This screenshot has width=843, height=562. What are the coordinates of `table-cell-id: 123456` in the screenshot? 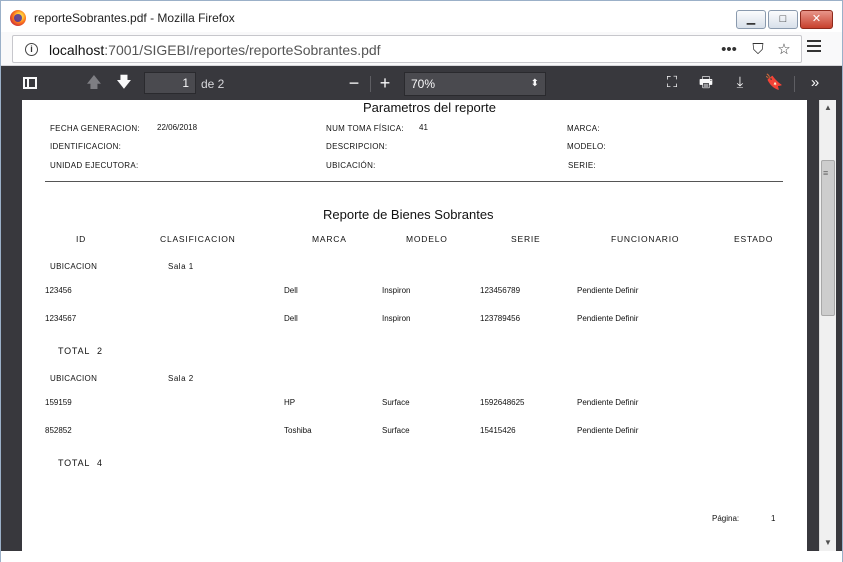 It's located at (58, 290).